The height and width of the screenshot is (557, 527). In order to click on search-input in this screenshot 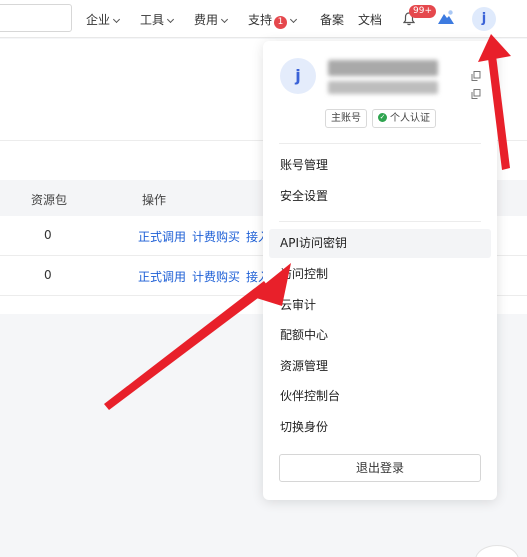, I will do `click(36, 18)`.